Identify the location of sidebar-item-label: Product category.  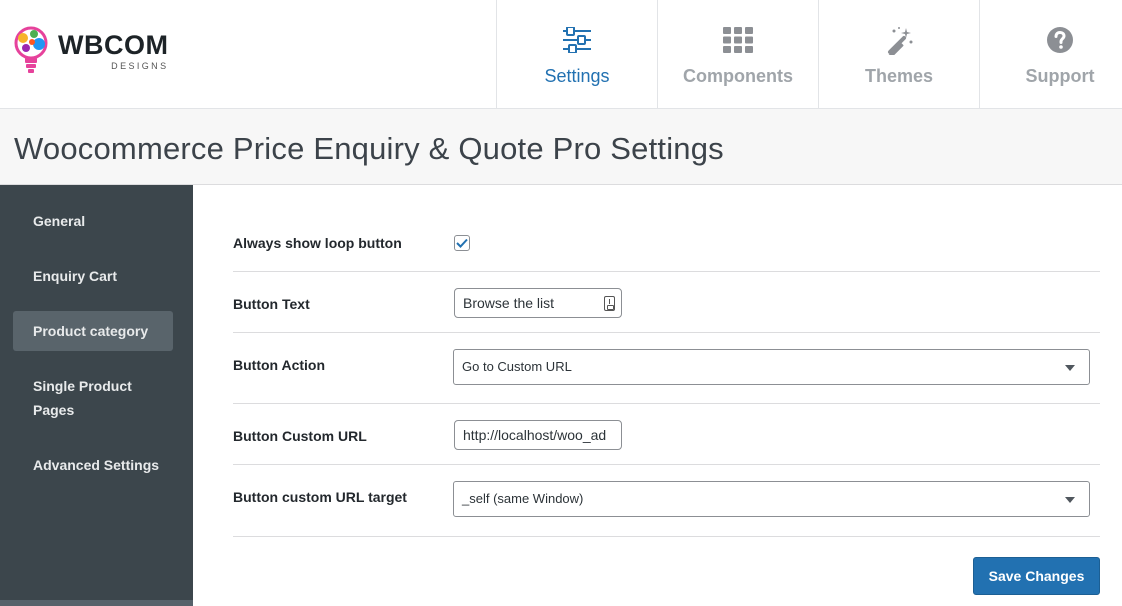
(91, 331).